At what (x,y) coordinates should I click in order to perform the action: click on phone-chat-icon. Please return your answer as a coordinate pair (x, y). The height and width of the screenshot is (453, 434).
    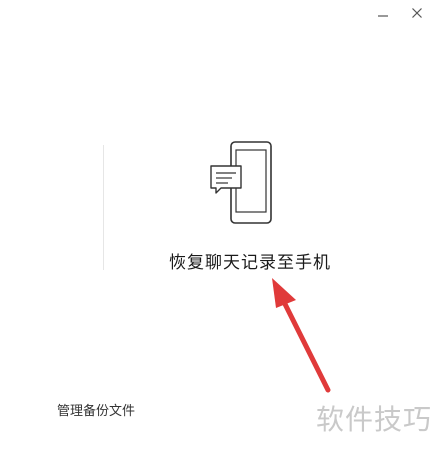
    Looking at the image, I should click on (241, 183).